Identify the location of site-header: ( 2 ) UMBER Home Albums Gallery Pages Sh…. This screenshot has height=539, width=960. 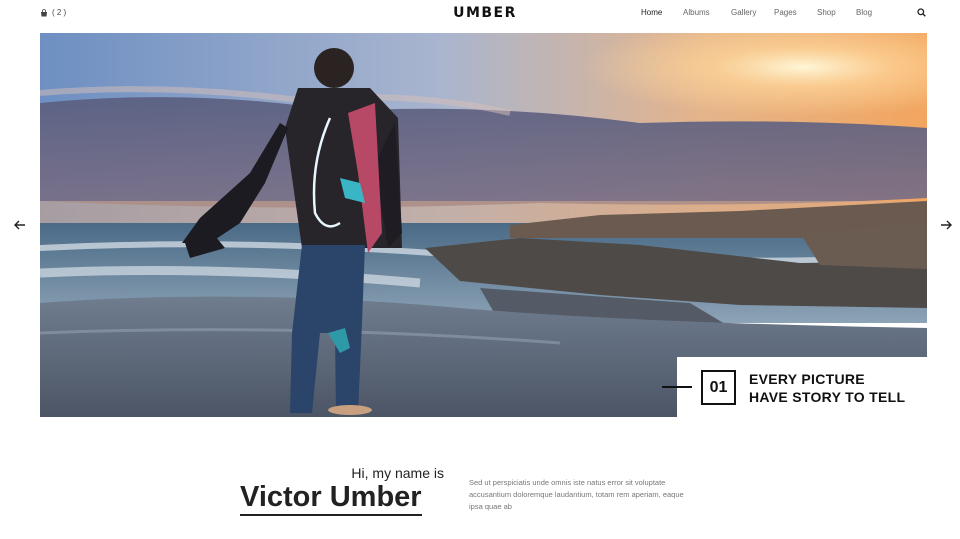
(480, 14).